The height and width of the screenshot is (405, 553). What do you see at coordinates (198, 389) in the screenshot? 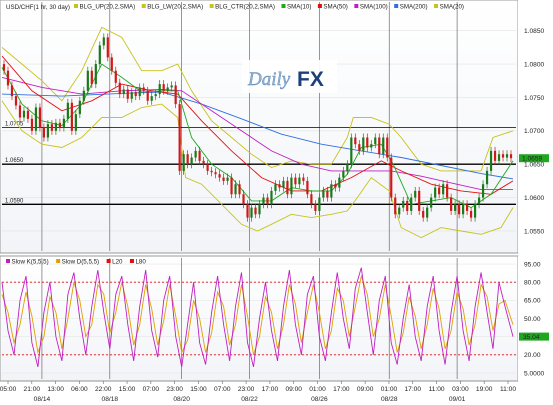
I see `time-tick-label-8: 15:00` at bounding box center [198, 389].